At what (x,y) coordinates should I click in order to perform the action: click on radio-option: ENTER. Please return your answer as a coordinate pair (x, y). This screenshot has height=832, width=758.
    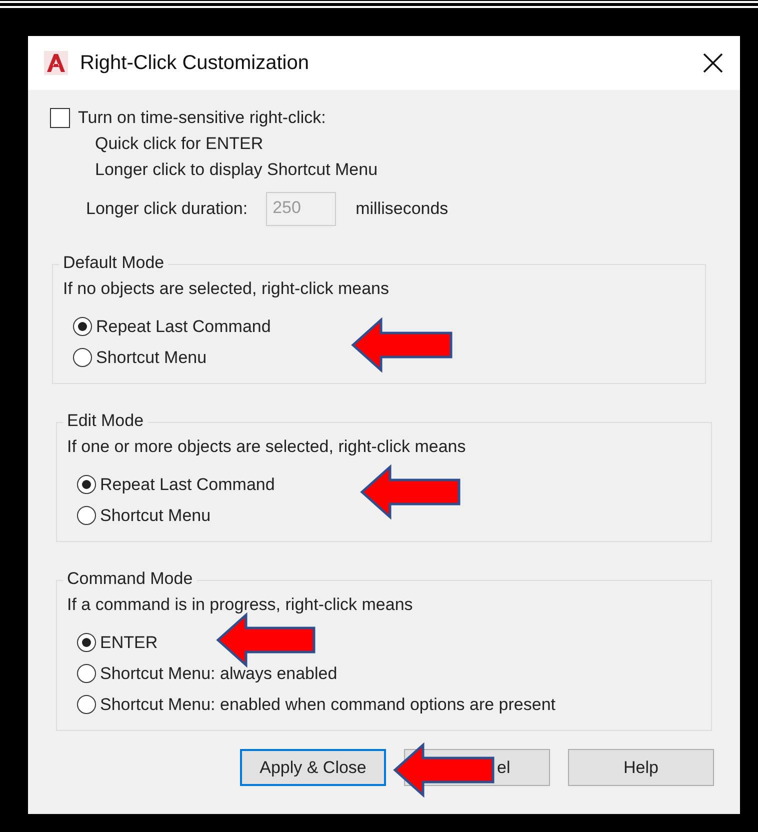
    Looking at the image, I should click on (387, 642).